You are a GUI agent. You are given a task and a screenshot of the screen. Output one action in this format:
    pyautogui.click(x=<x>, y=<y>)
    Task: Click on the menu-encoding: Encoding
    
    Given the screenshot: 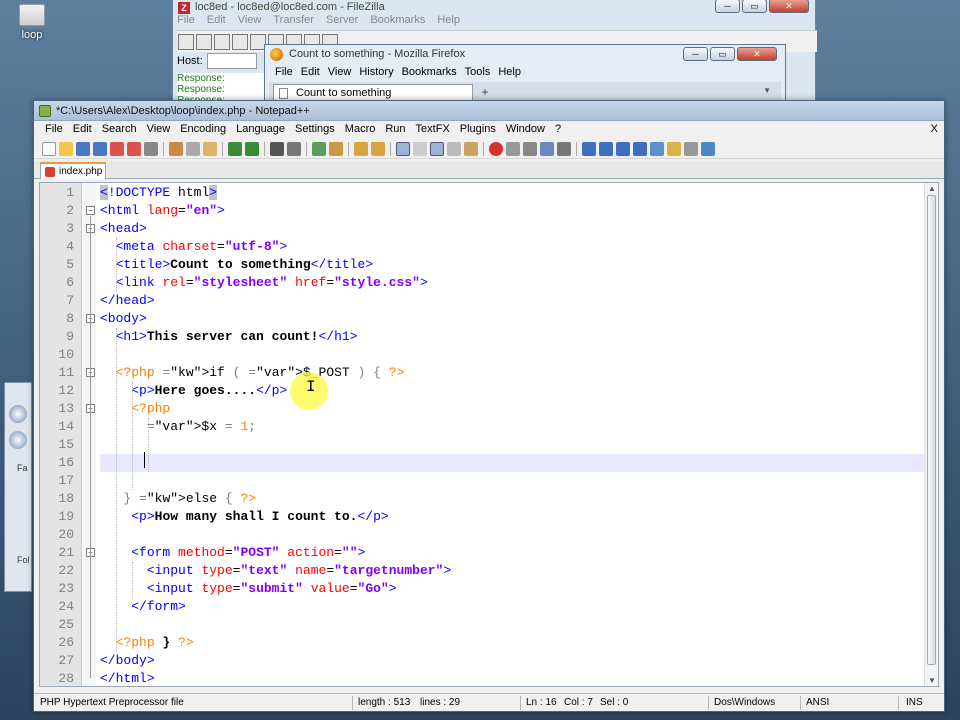 What is the action you would take?
    pyautogui.click(x=203, y=130)
    